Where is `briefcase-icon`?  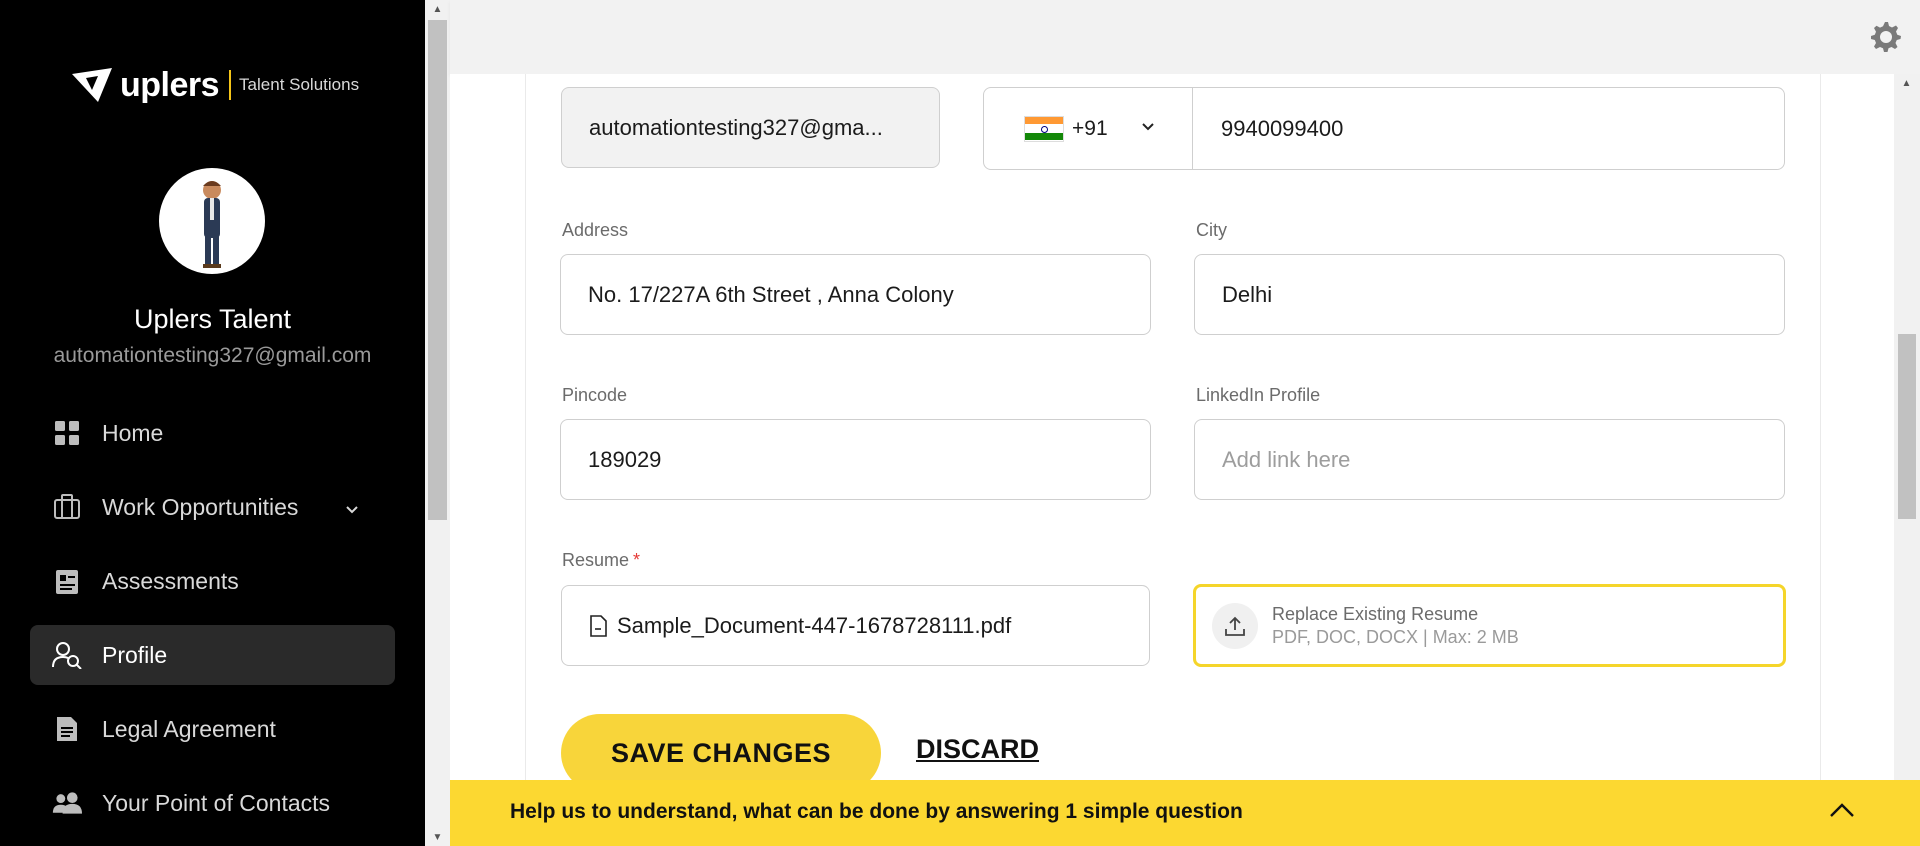 briefcase-icon is located at coordinates (67, 507).